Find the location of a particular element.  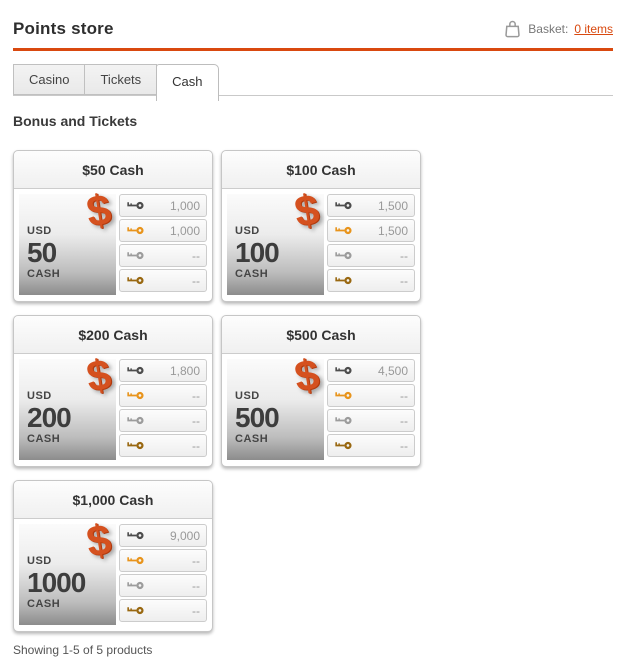

product-label: USD 500 CASH is located at coordinates (257, 418).